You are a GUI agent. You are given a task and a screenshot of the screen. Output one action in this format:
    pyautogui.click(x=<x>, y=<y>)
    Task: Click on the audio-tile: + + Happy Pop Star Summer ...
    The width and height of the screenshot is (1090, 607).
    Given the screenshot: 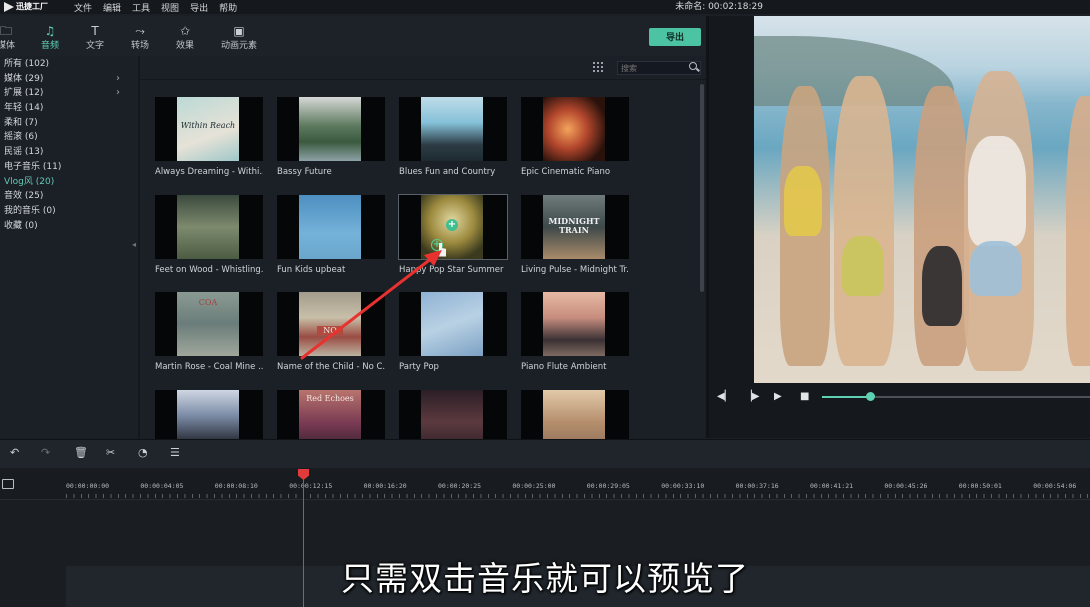 What is the action you would take?
    pyautogui.click(x=453, y=234)
    